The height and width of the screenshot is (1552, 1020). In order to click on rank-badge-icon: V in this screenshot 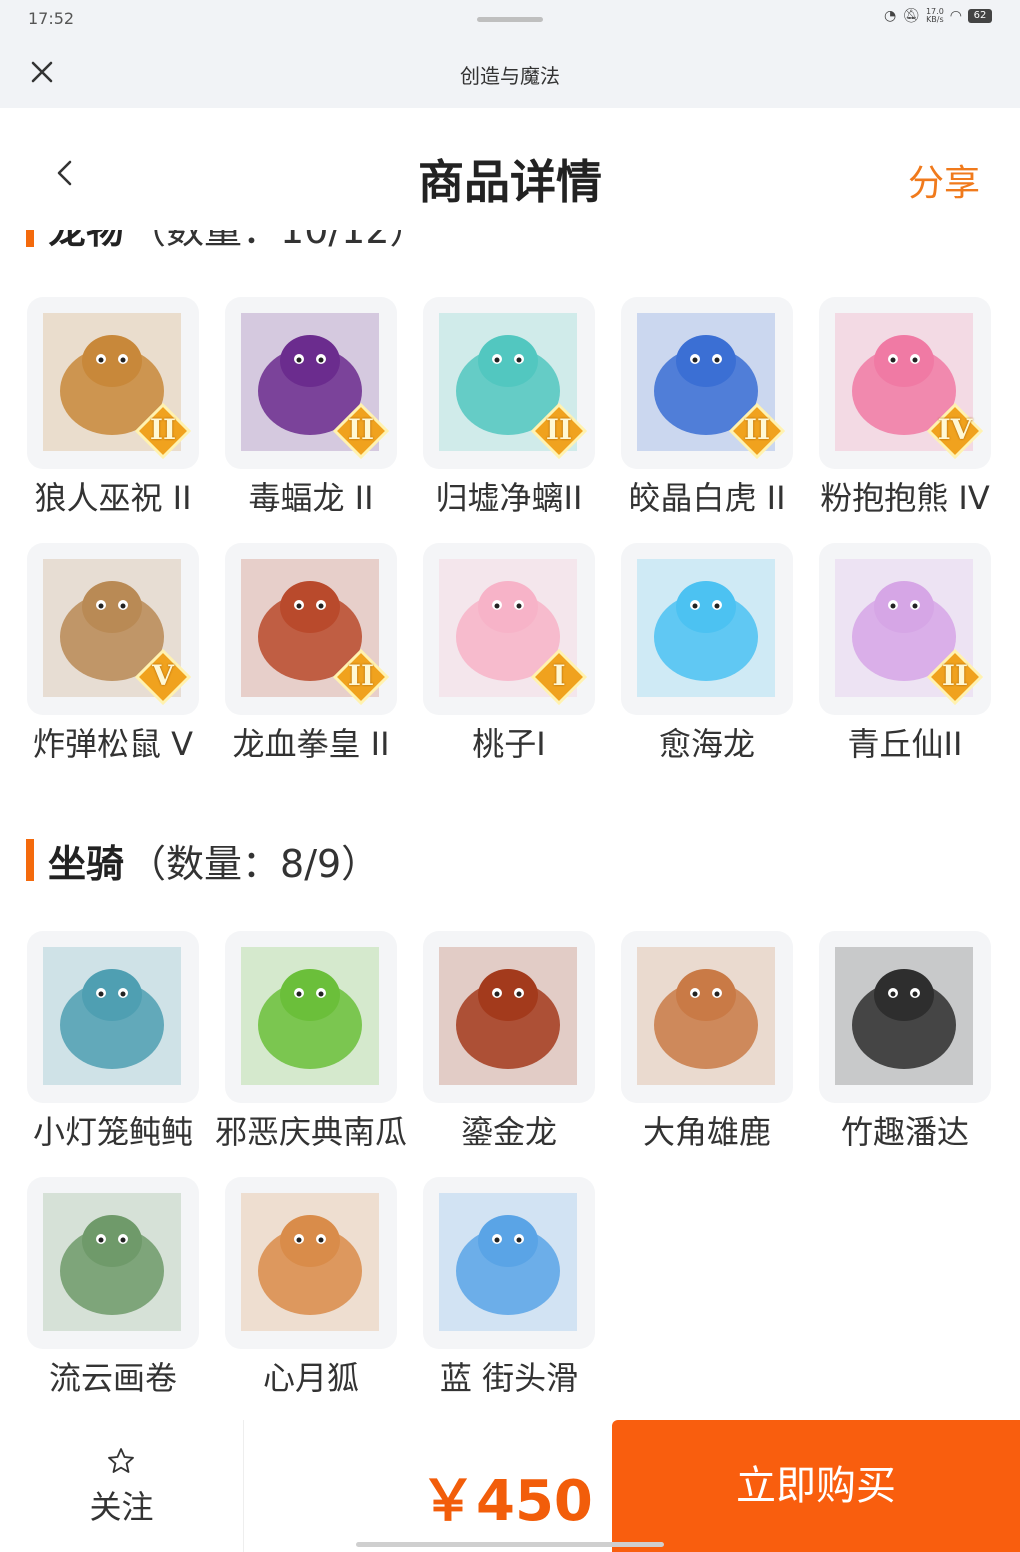, I will do `click(163, 677)`.